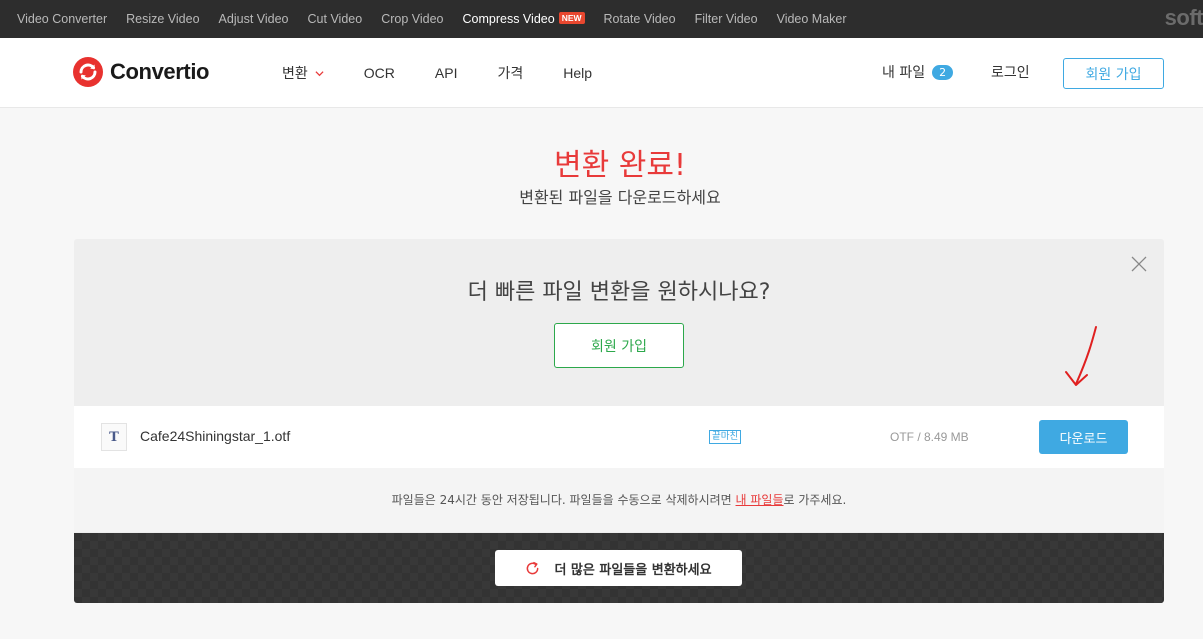  What do you see at coordinates (577, 73) in the screenshot?
I see `nav-help: Help` at bounding box center [577, 73].